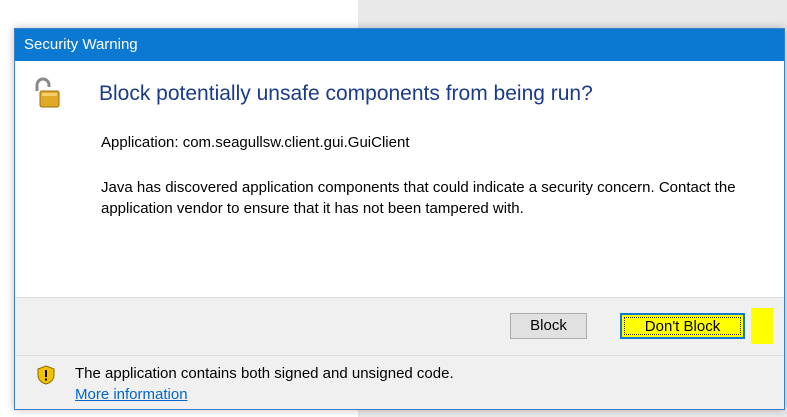 This screenshot has width=787, height=417. Describe the element at coordinates (399, 326) in the screenshot. I see `button-bar: Block Don't Block` at that location.